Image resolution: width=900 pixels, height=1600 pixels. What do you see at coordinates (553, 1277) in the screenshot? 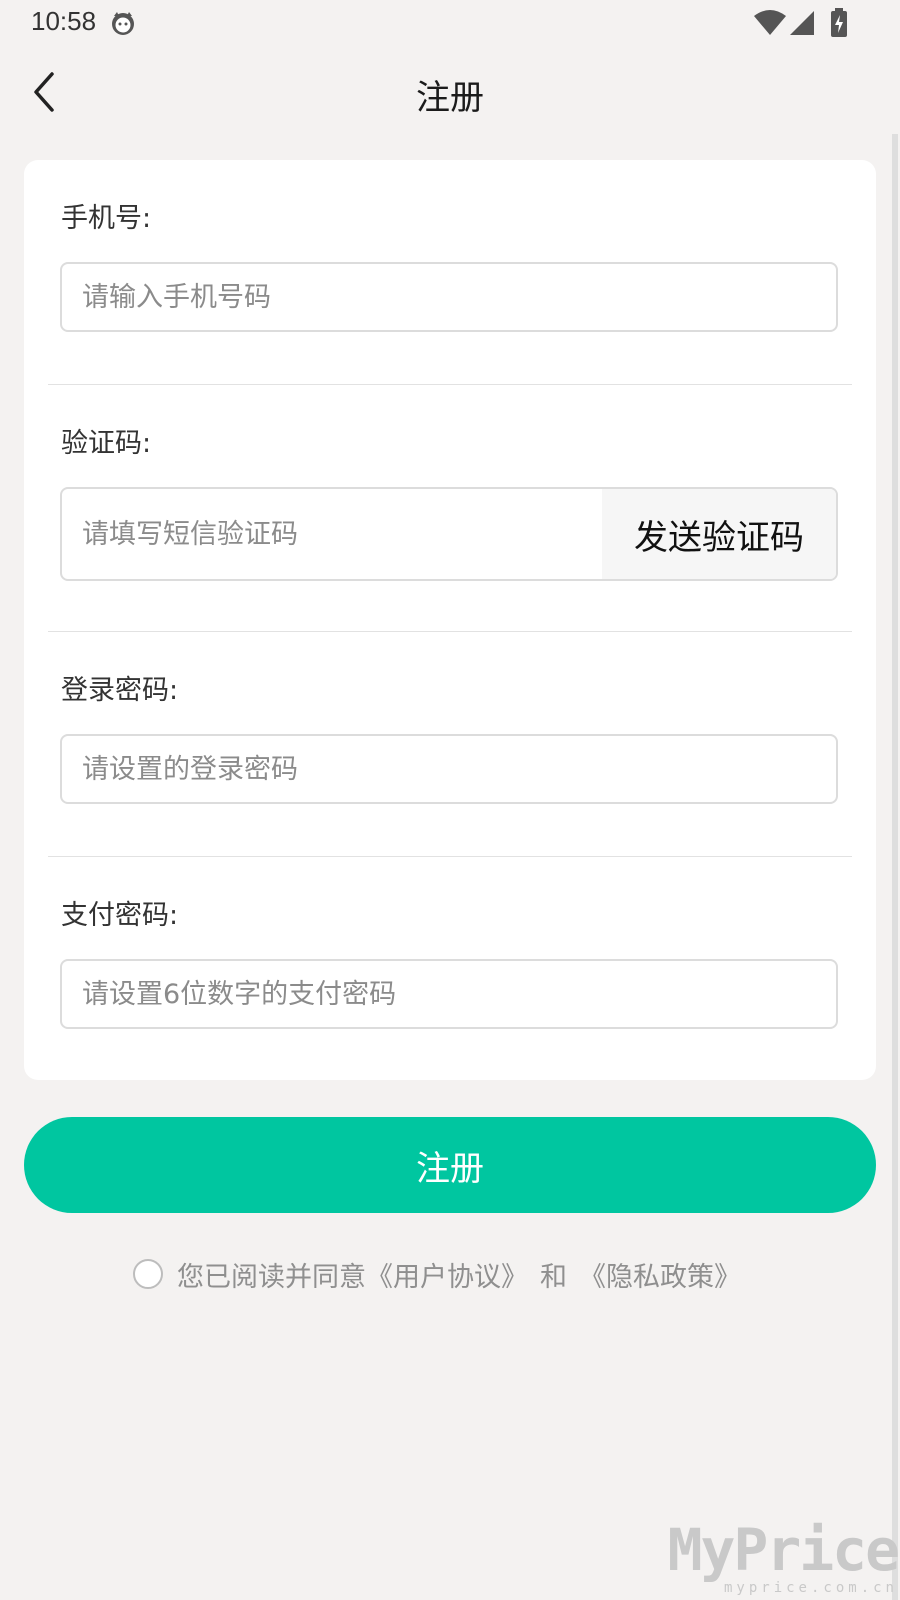
I see `agreement-and: 和` at bounding box center [553, 1277].